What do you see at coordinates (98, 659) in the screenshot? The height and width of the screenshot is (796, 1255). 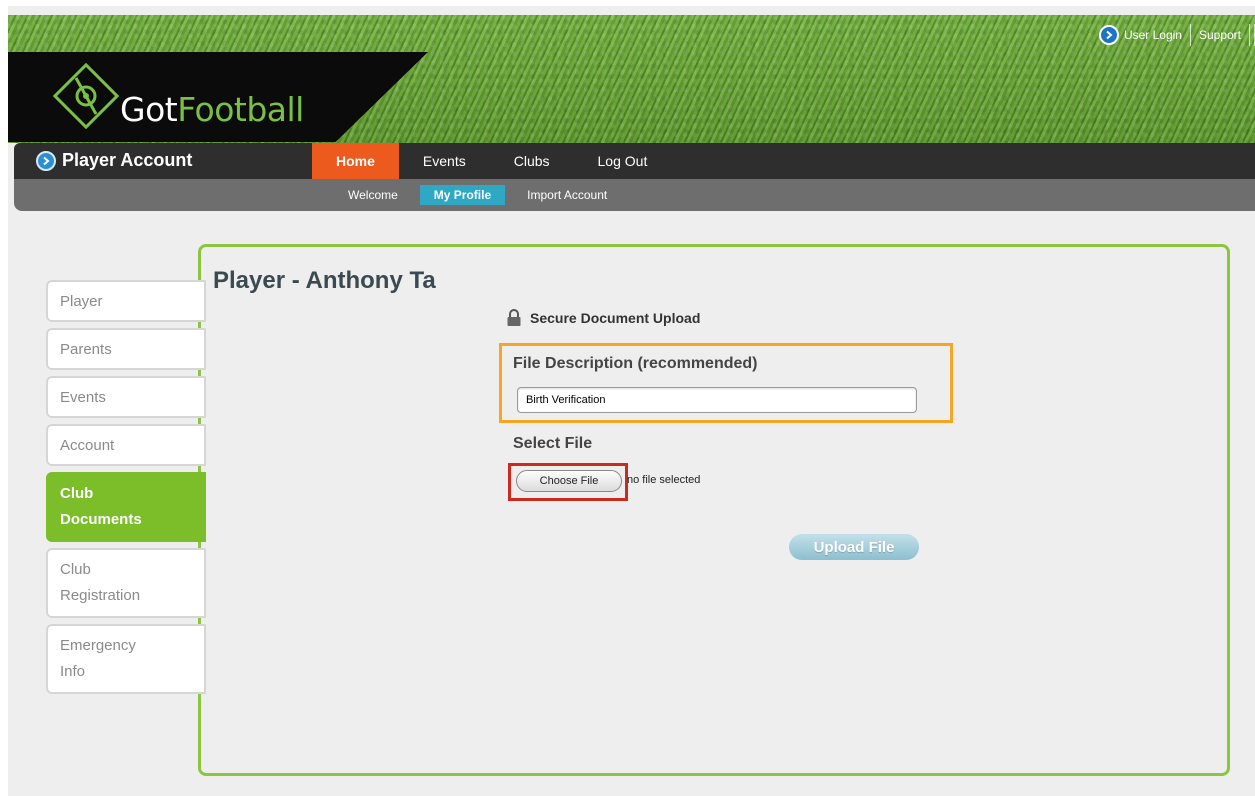 I see `sidebar-item-label: Emergency Info` at bounding box center [98, 659].